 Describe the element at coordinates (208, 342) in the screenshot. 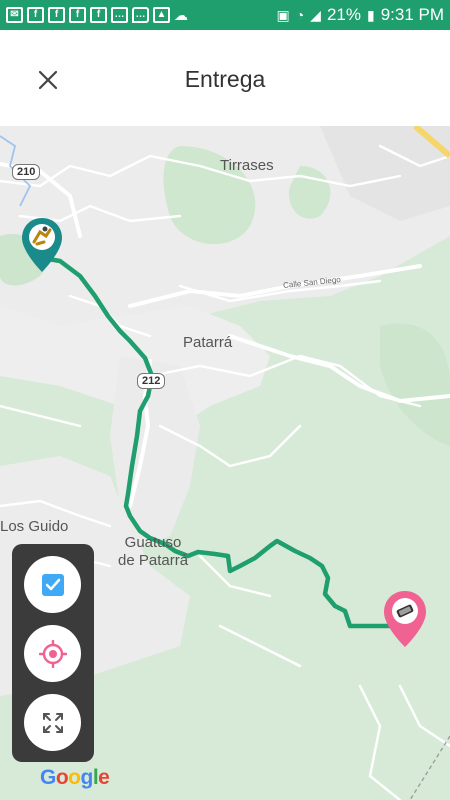

I see `place-label-patarra: Patarrá` at that location.